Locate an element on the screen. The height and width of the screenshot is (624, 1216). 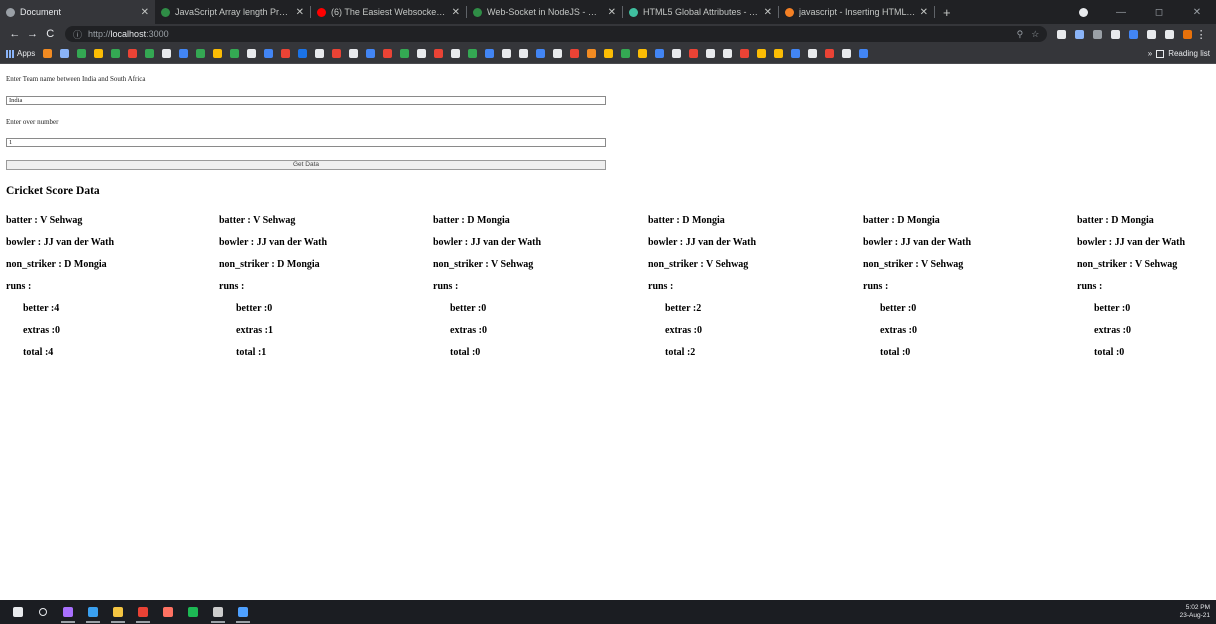
minimize-icon: — is located at coordinates (1121, 12).